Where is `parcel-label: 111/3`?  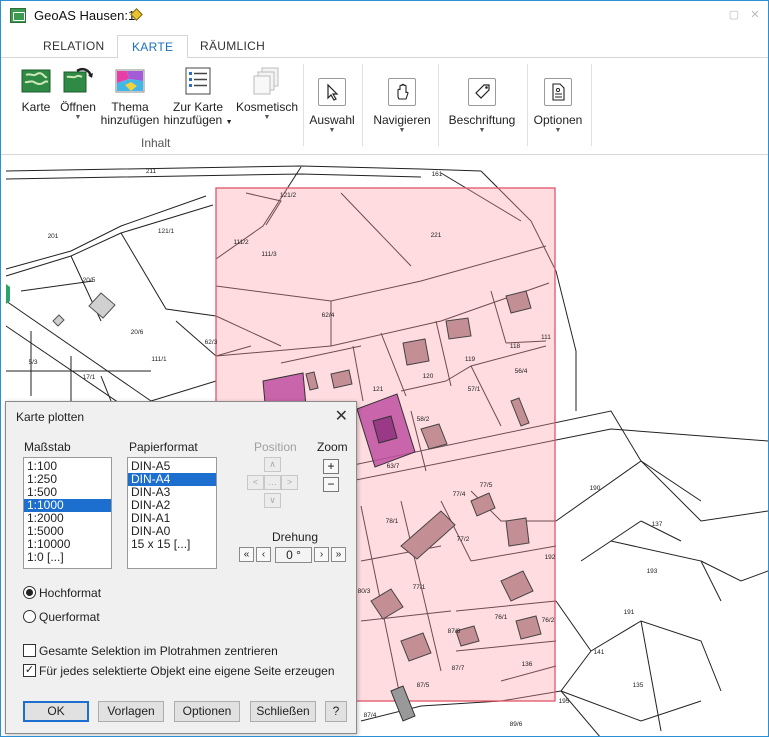 parcel-label: 111/3 is located at coordinates (269, 254).